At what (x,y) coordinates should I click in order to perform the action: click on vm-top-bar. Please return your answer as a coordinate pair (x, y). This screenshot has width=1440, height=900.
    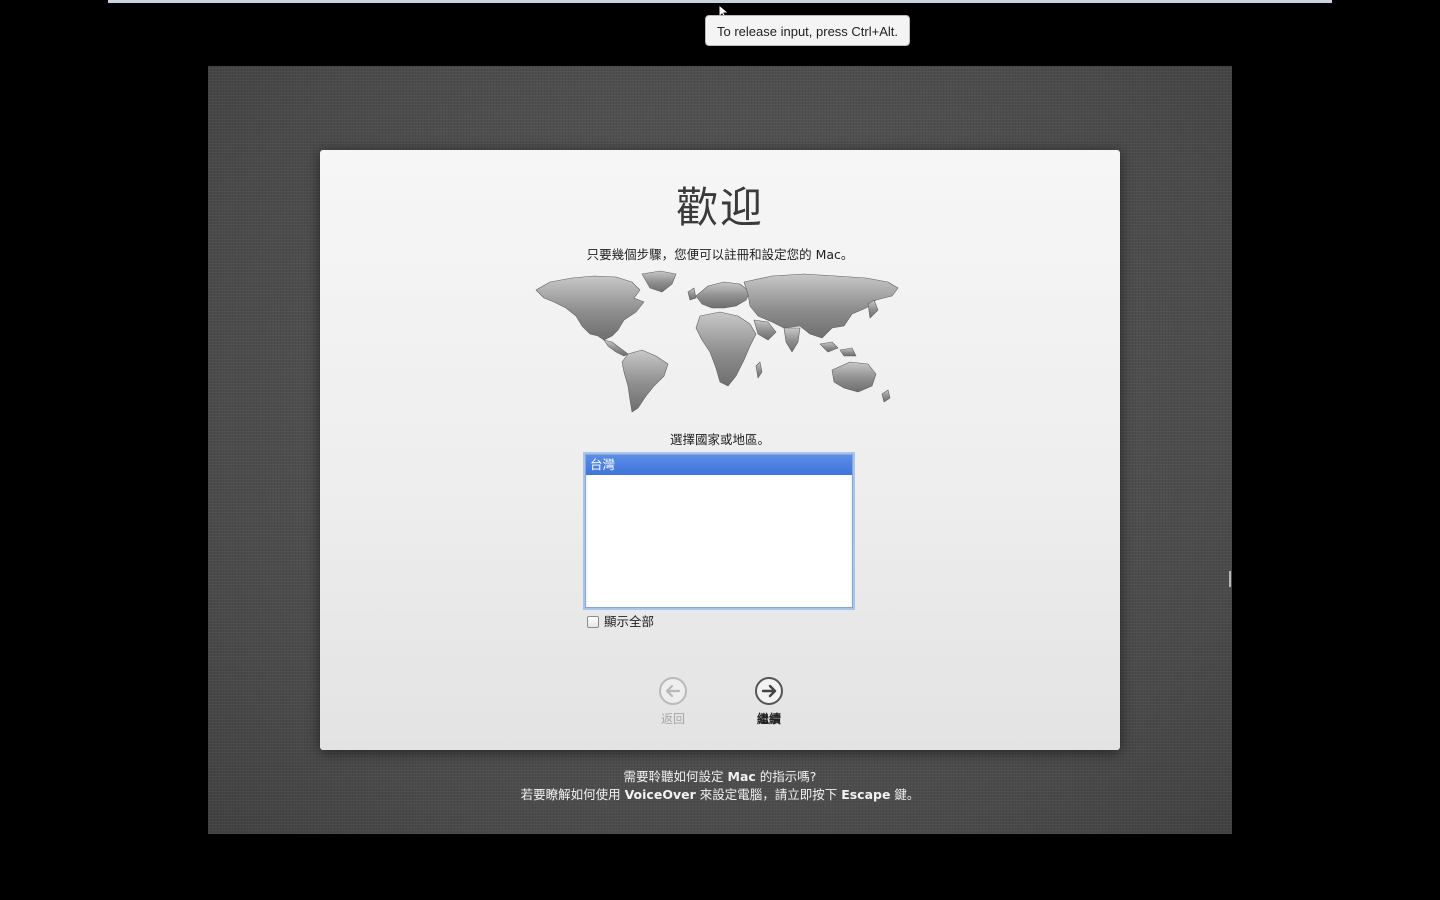
    Looking at the image, I should click on (720, 1).